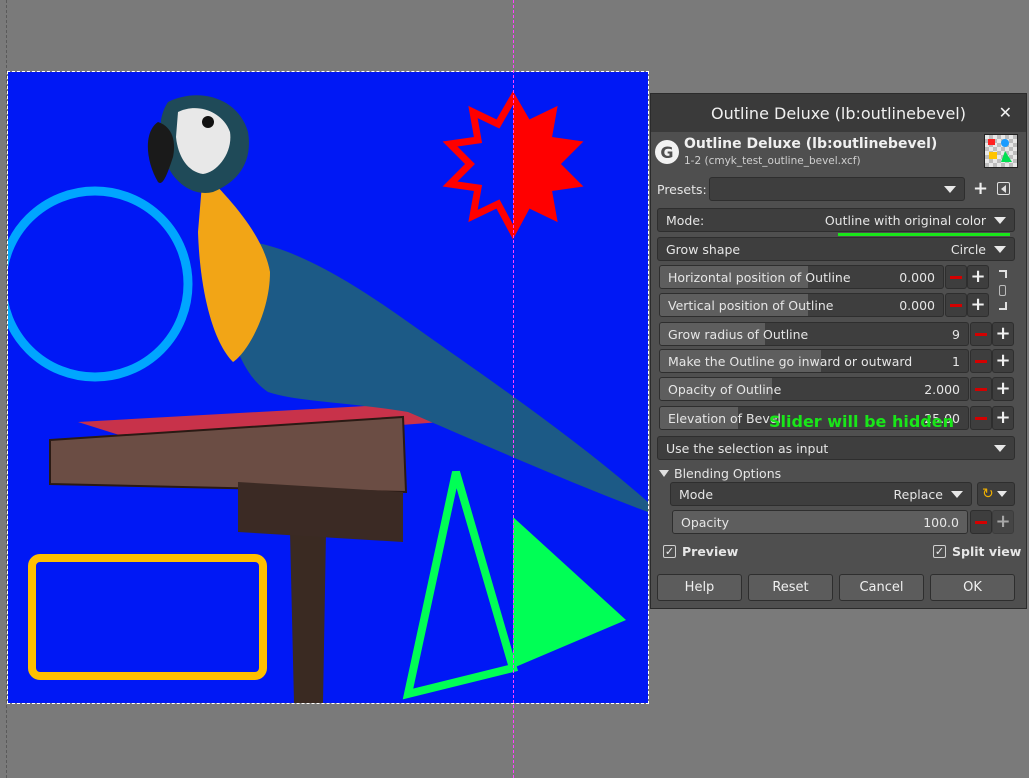 The height and width of the screenshot is (778, 1029). I want to click on reset-icon: ↻, so click(988, 494).